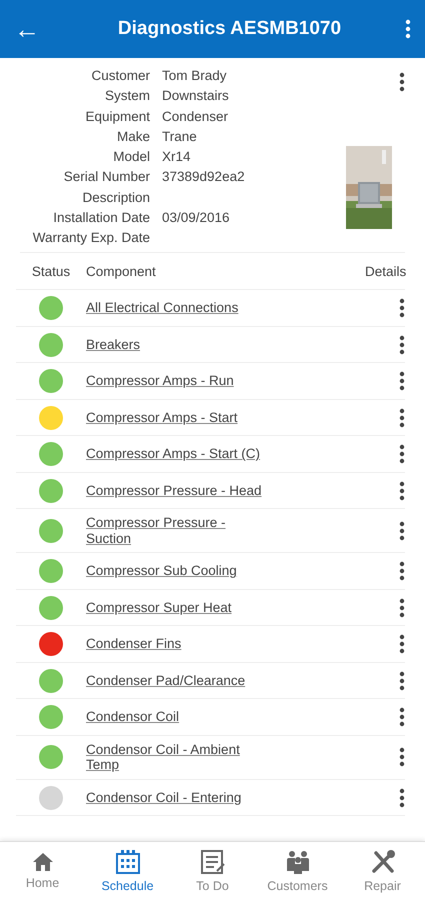  I want to click on component-link: Condenser Fins, so click(176, 644).